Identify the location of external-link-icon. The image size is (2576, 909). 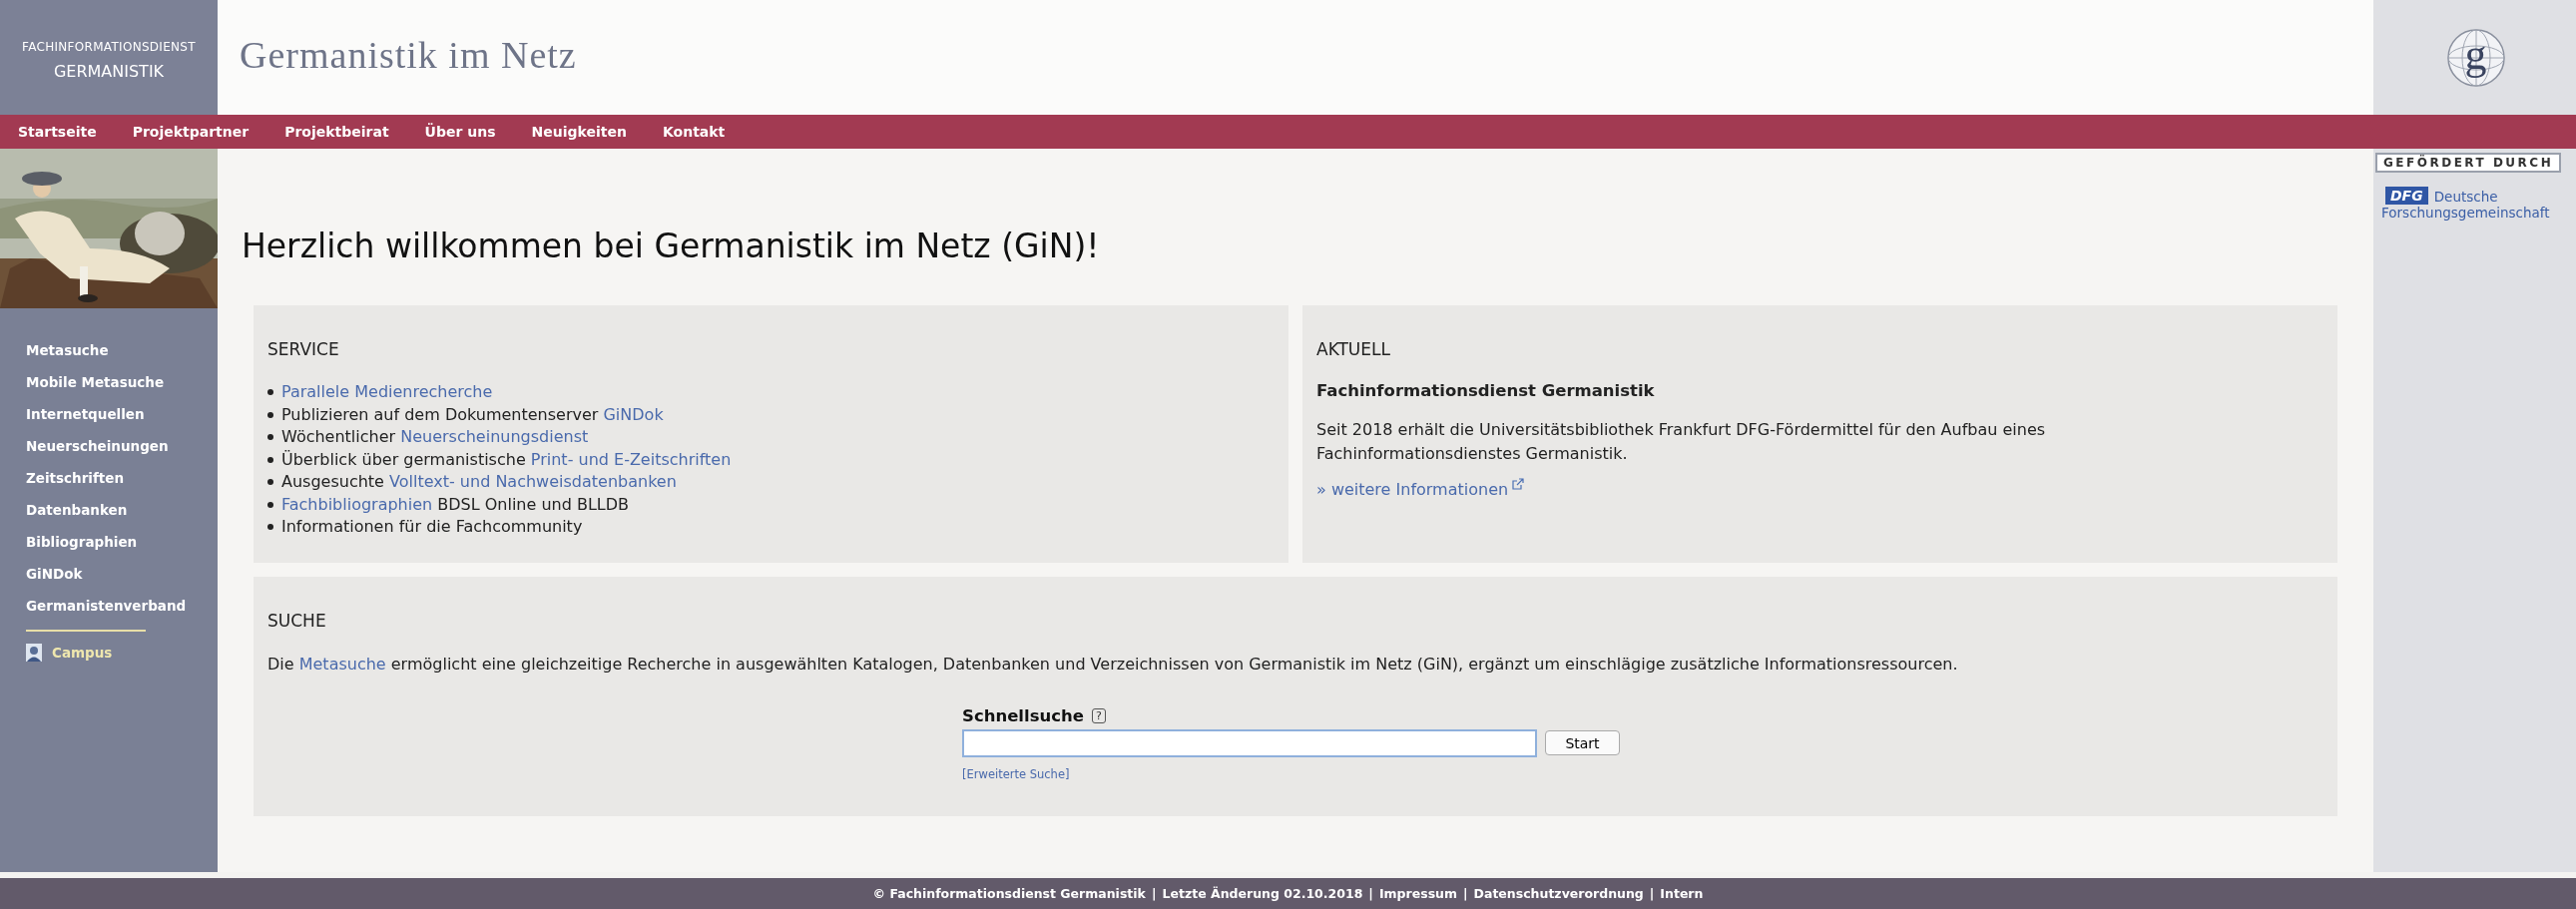
(1519, 484).